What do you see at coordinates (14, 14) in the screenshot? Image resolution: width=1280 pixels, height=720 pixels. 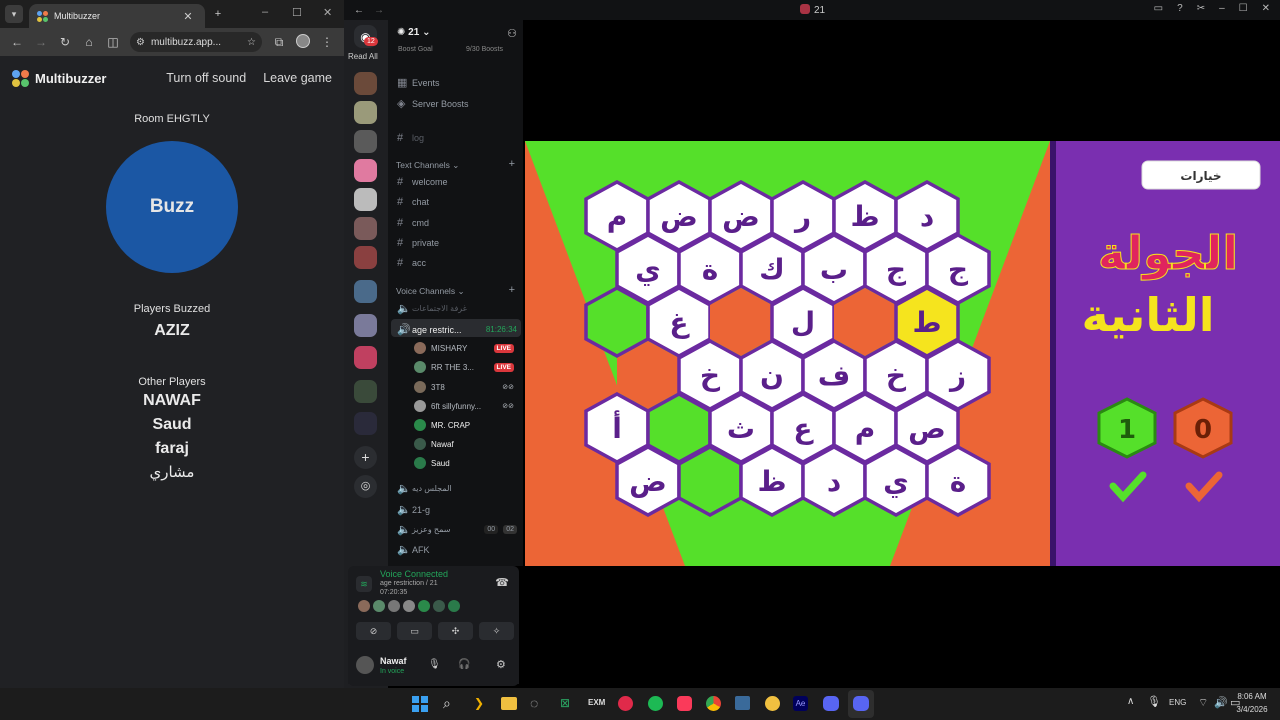 I see `tab-search-icon: ▾` at bounding box center [14, 14].